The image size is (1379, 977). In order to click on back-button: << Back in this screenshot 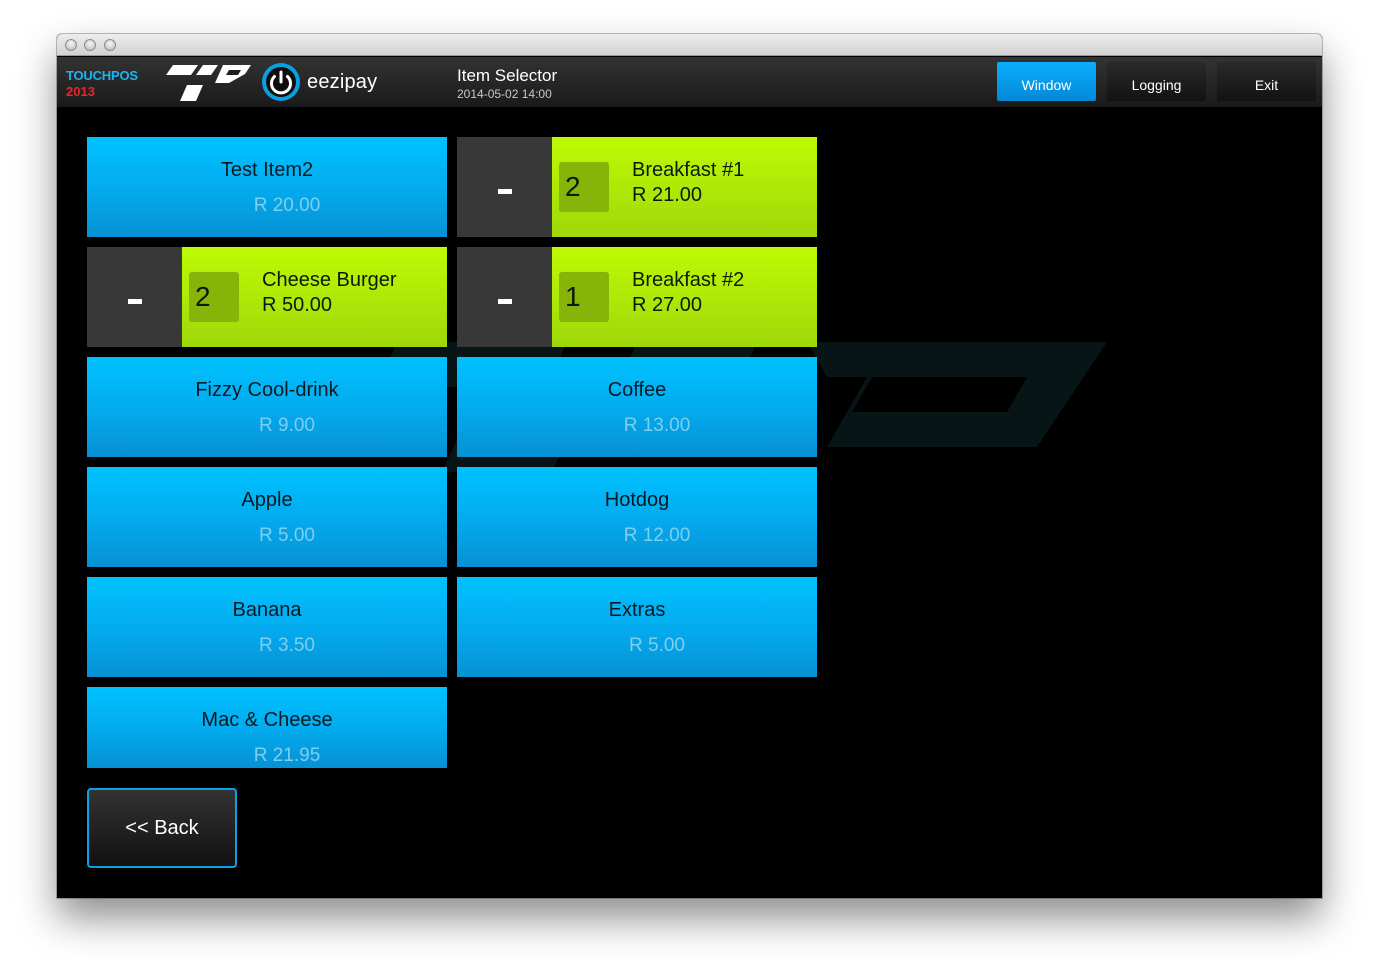, I will do `click(162, 828)`.